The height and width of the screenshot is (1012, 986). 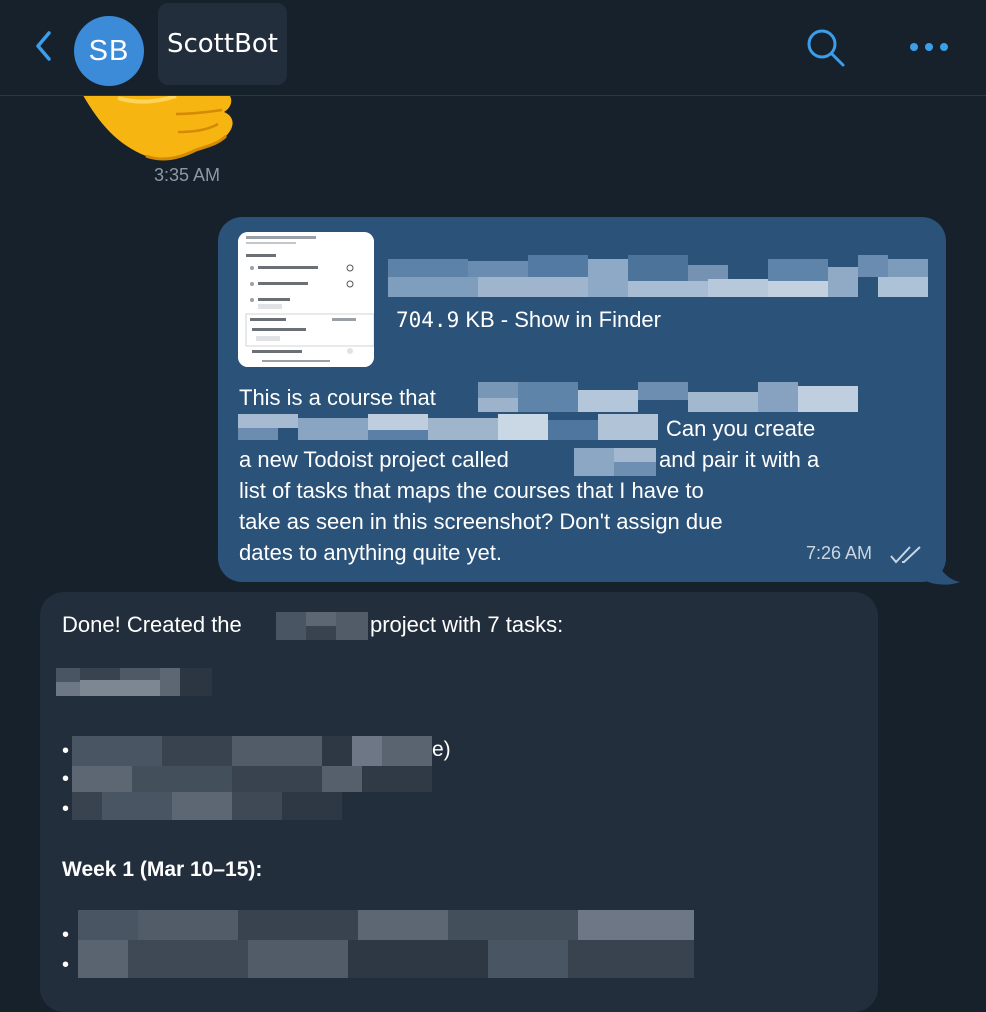 I want to click on search-button, so click(x=826, y=48).